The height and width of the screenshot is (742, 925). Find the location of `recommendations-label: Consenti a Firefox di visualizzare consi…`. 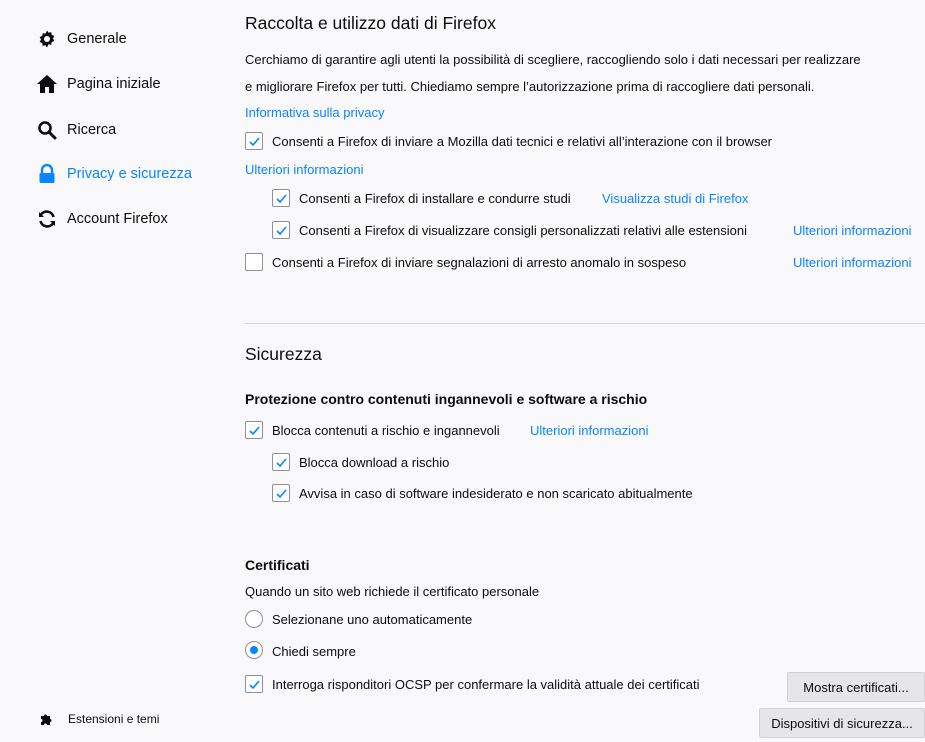

recommendations-label: Consenti a Firefox di visualizzare consi… is located at coordinates (523, 230).